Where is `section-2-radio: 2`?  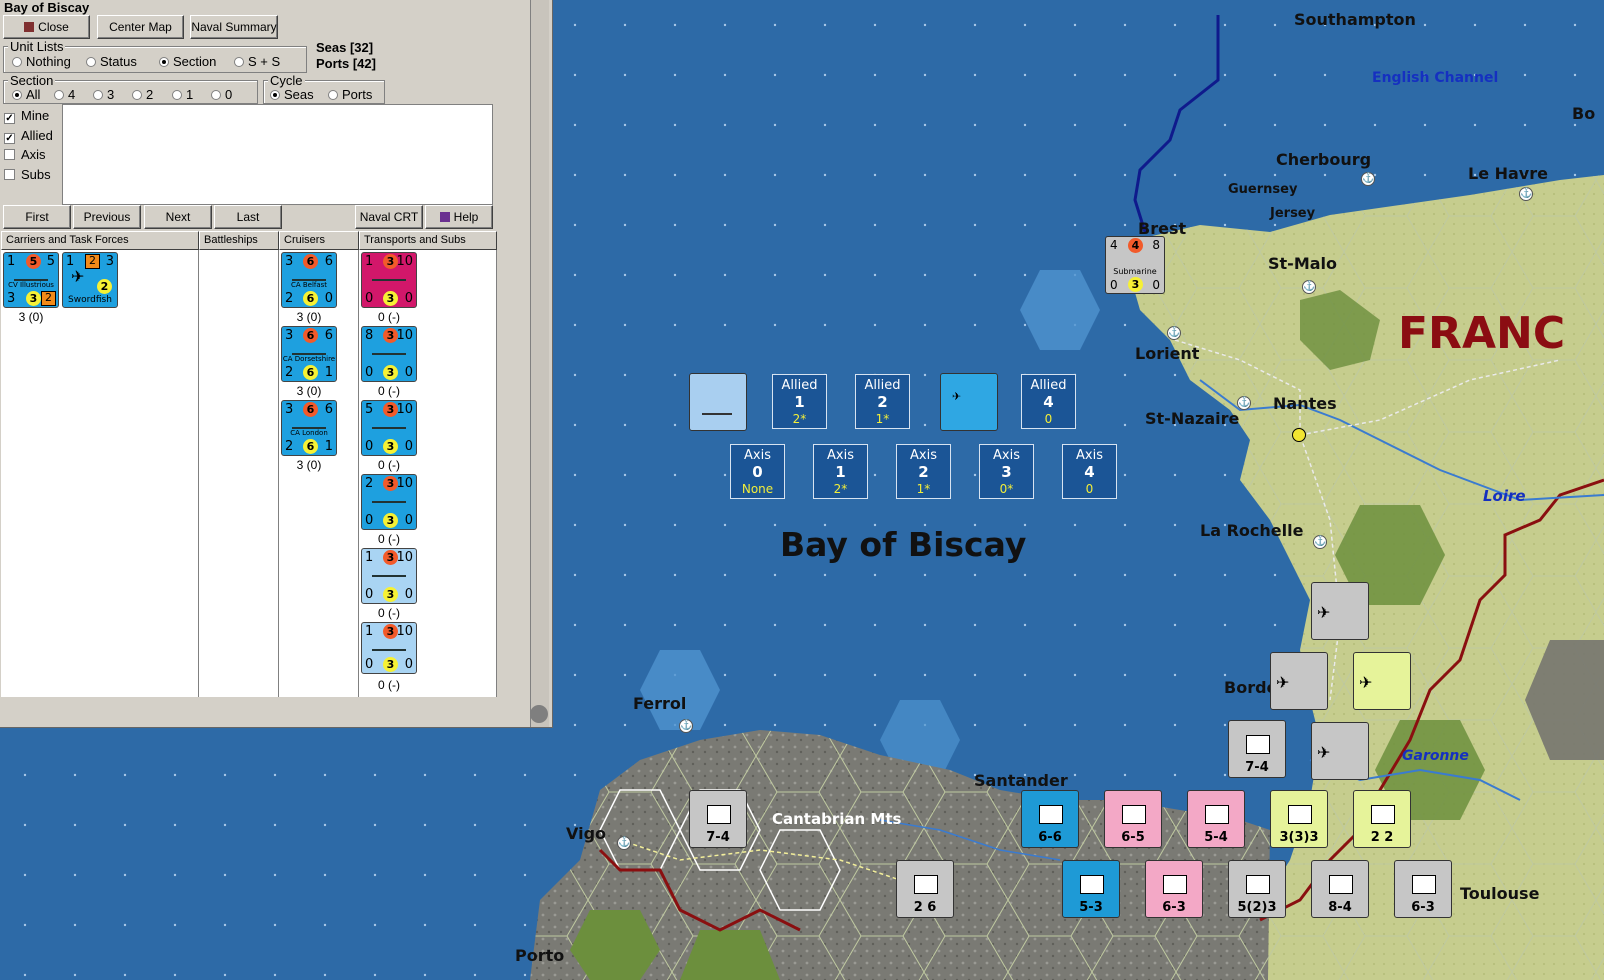 section-2-radio: 2 is located at coordinates (142, 94).